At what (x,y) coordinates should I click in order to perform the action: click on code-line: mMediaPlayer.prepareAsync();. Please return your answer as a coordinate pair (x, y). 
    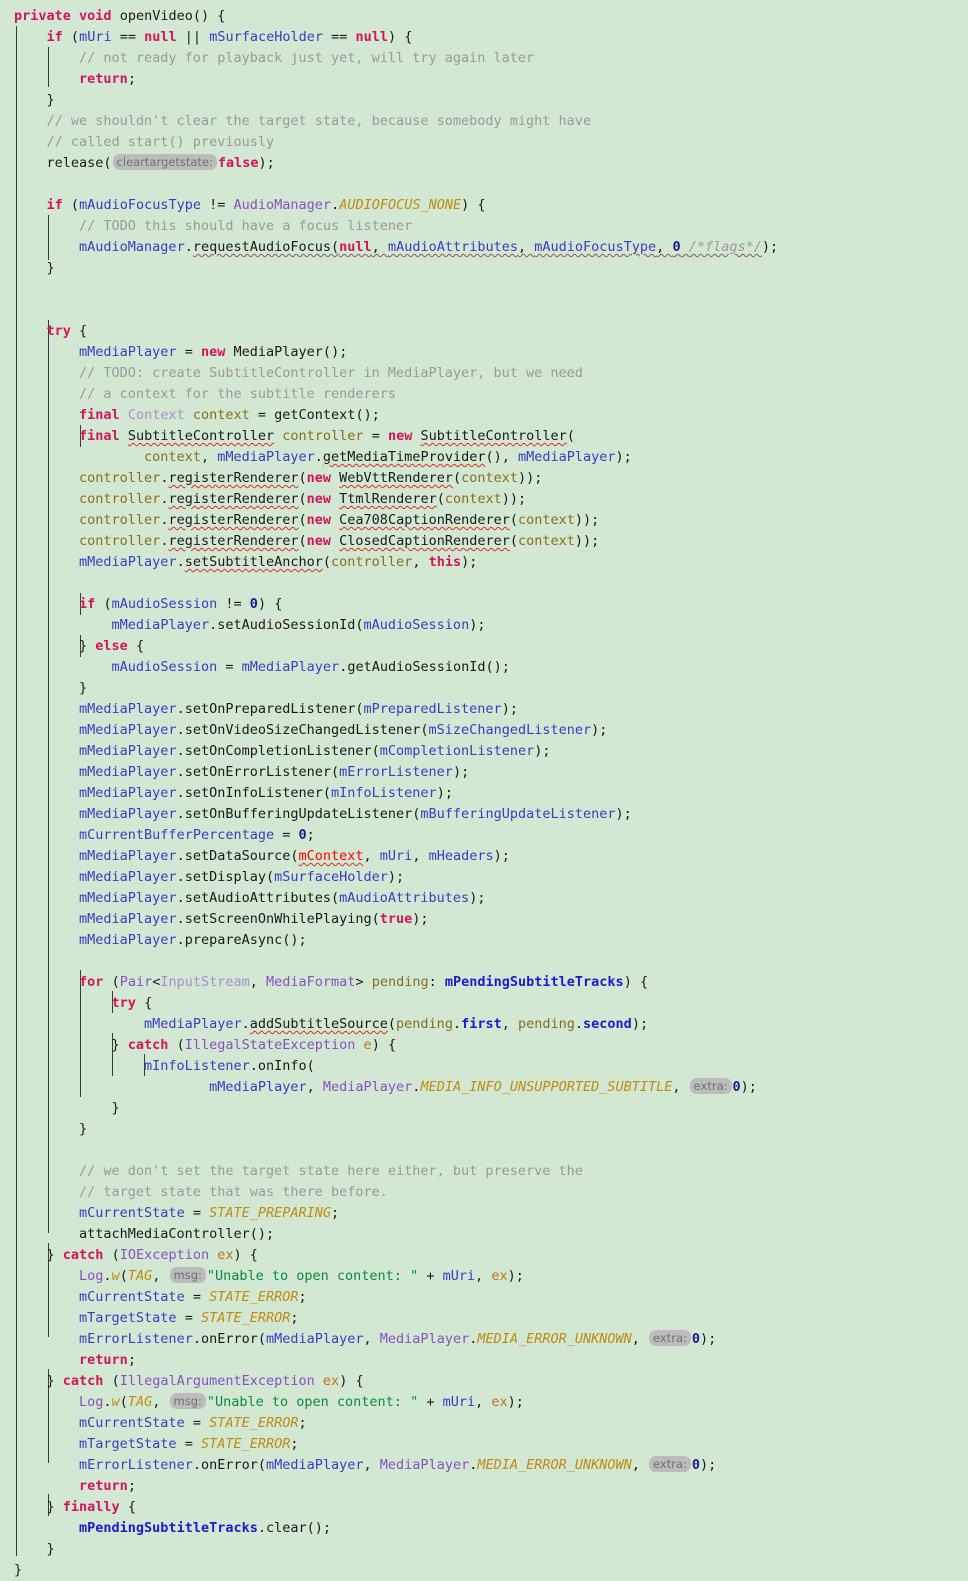
    Looking at the image, I should click on (484, 940).